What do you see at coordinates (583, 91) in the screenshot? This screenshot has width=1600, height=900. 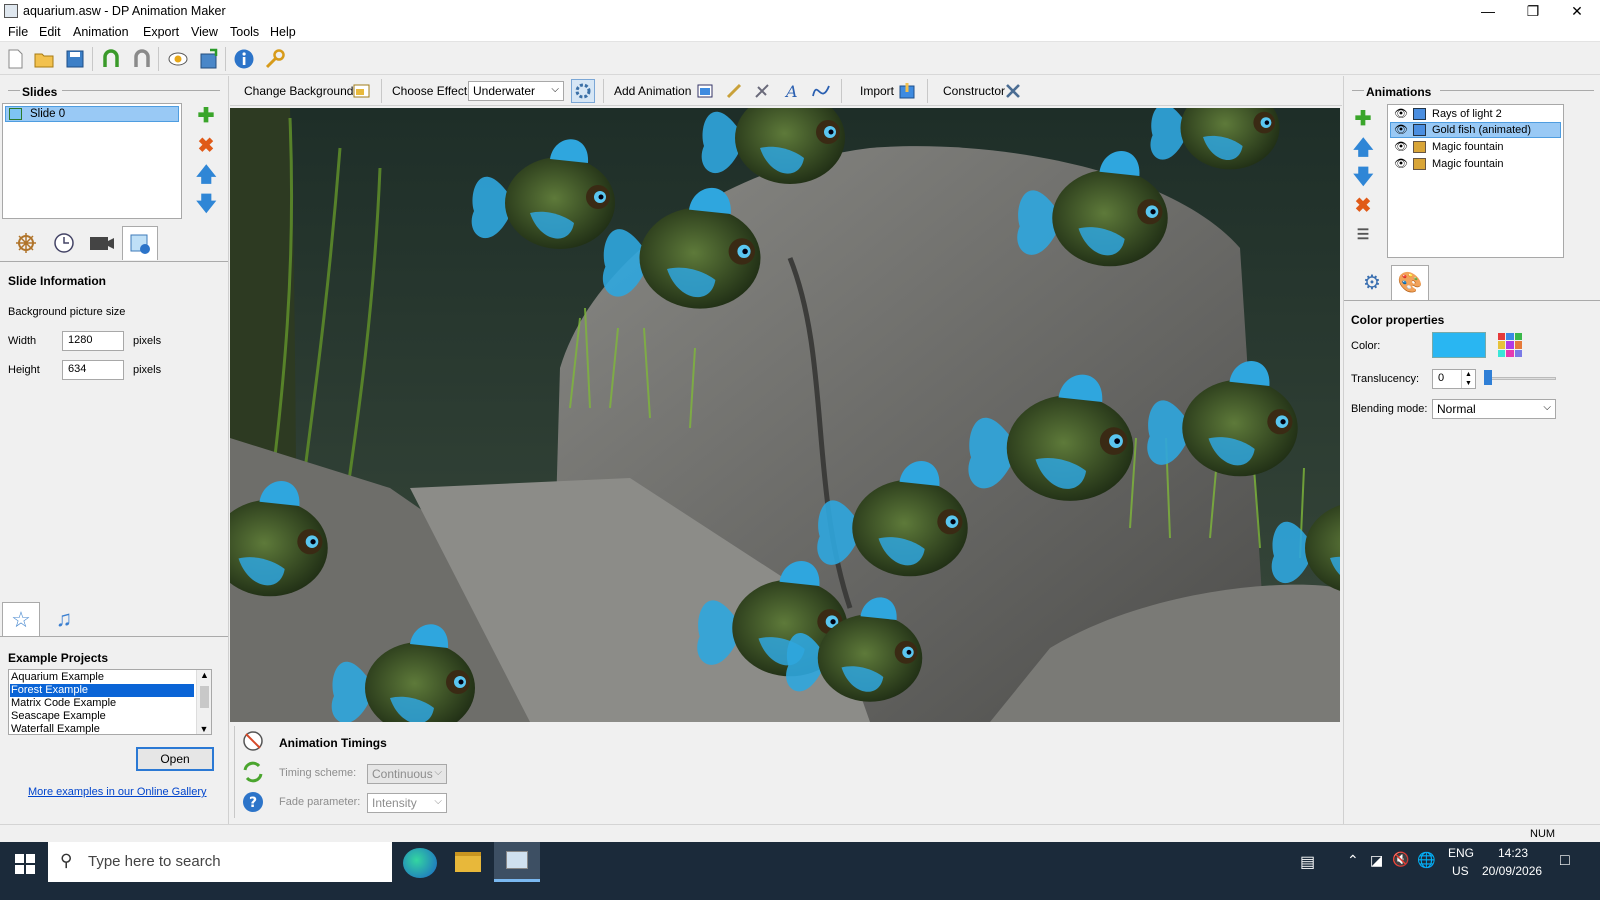 I see `effect-settings-button` at bounding box center [583, 91].